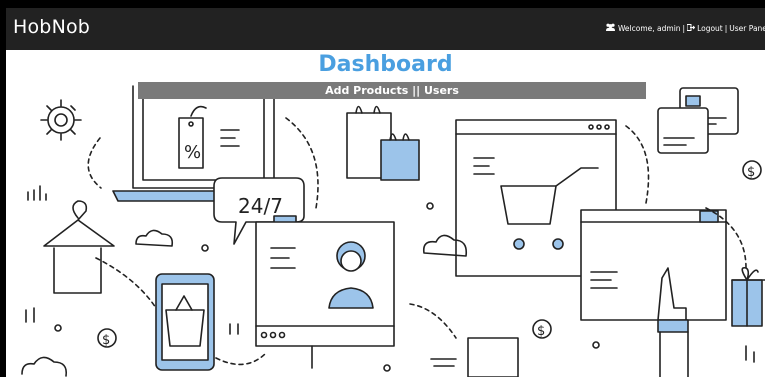  I want to click on search-window-icon, so click(653, 265).